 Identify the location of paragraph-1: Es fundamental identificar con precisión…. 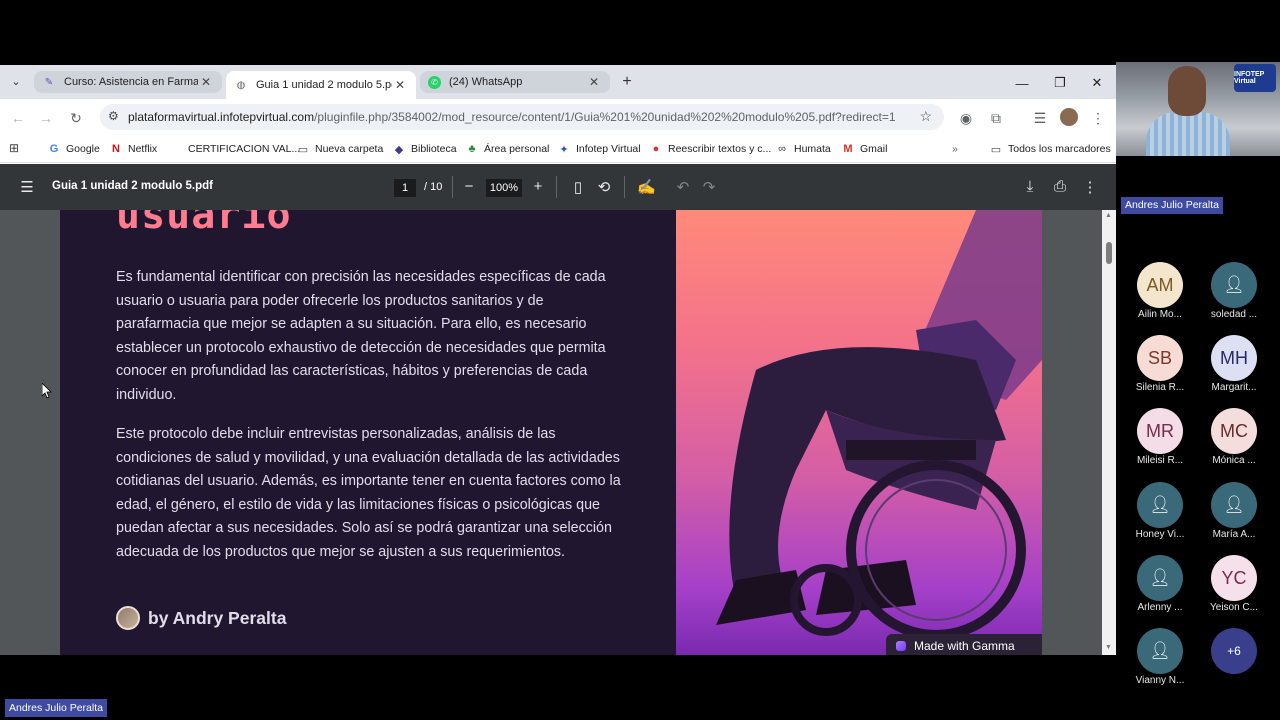
(361, 336).